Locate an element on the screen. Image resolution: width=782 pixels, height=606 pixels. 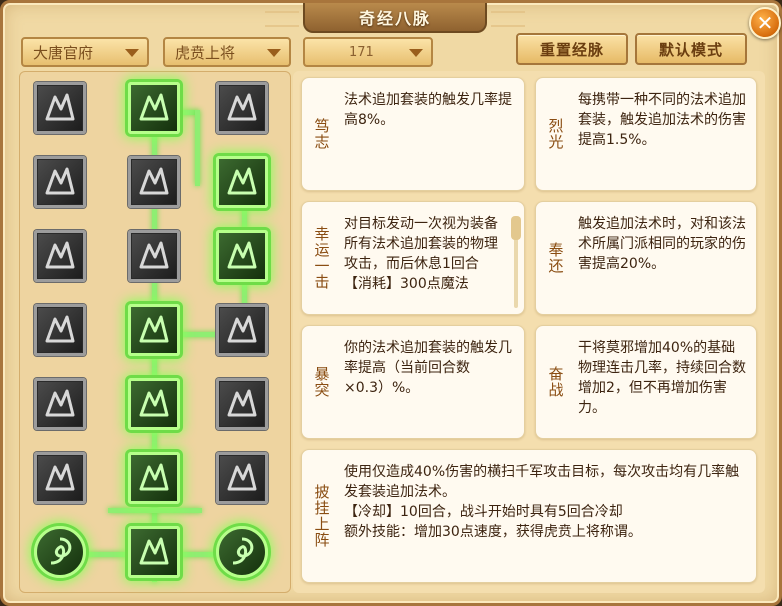
title-dropdown: 虎贲上将 is located at coordinates (227, 52).